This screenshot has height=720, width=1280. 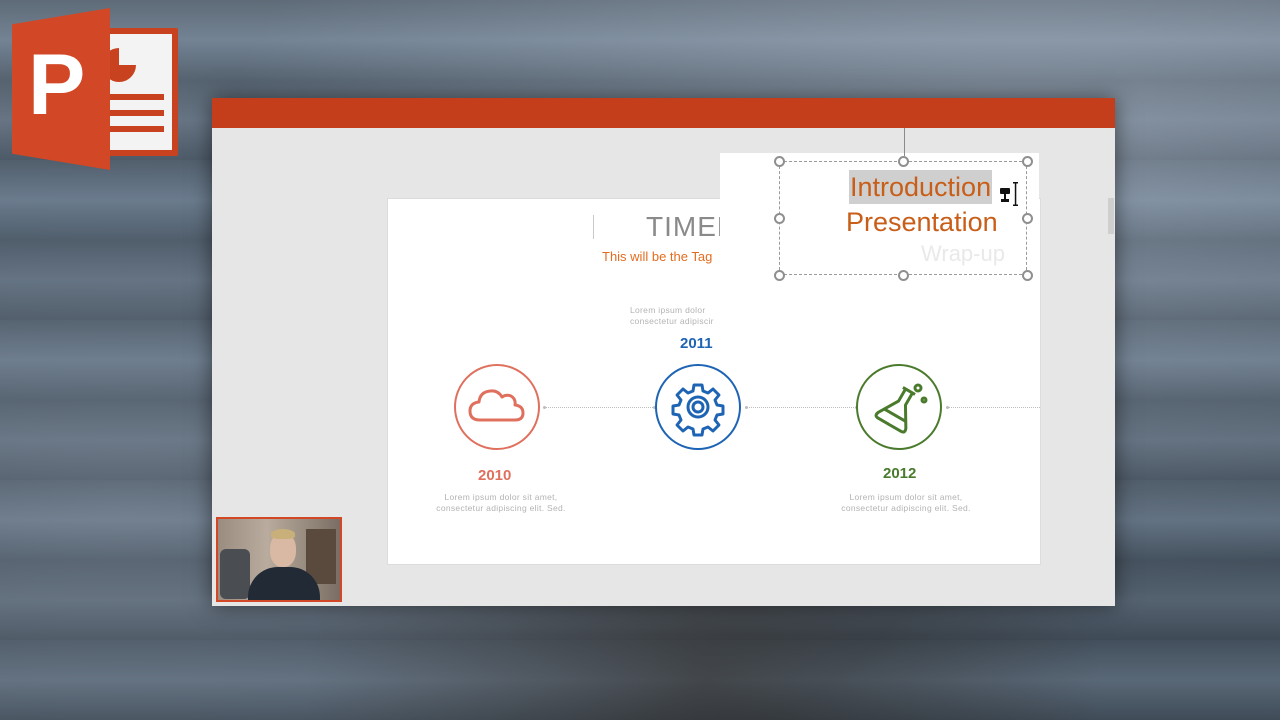 What do you see at coordinates (657, 256) in the screenshot?
I see `slide-tagline: This will be the Tag` at bounding box center [657, 256].